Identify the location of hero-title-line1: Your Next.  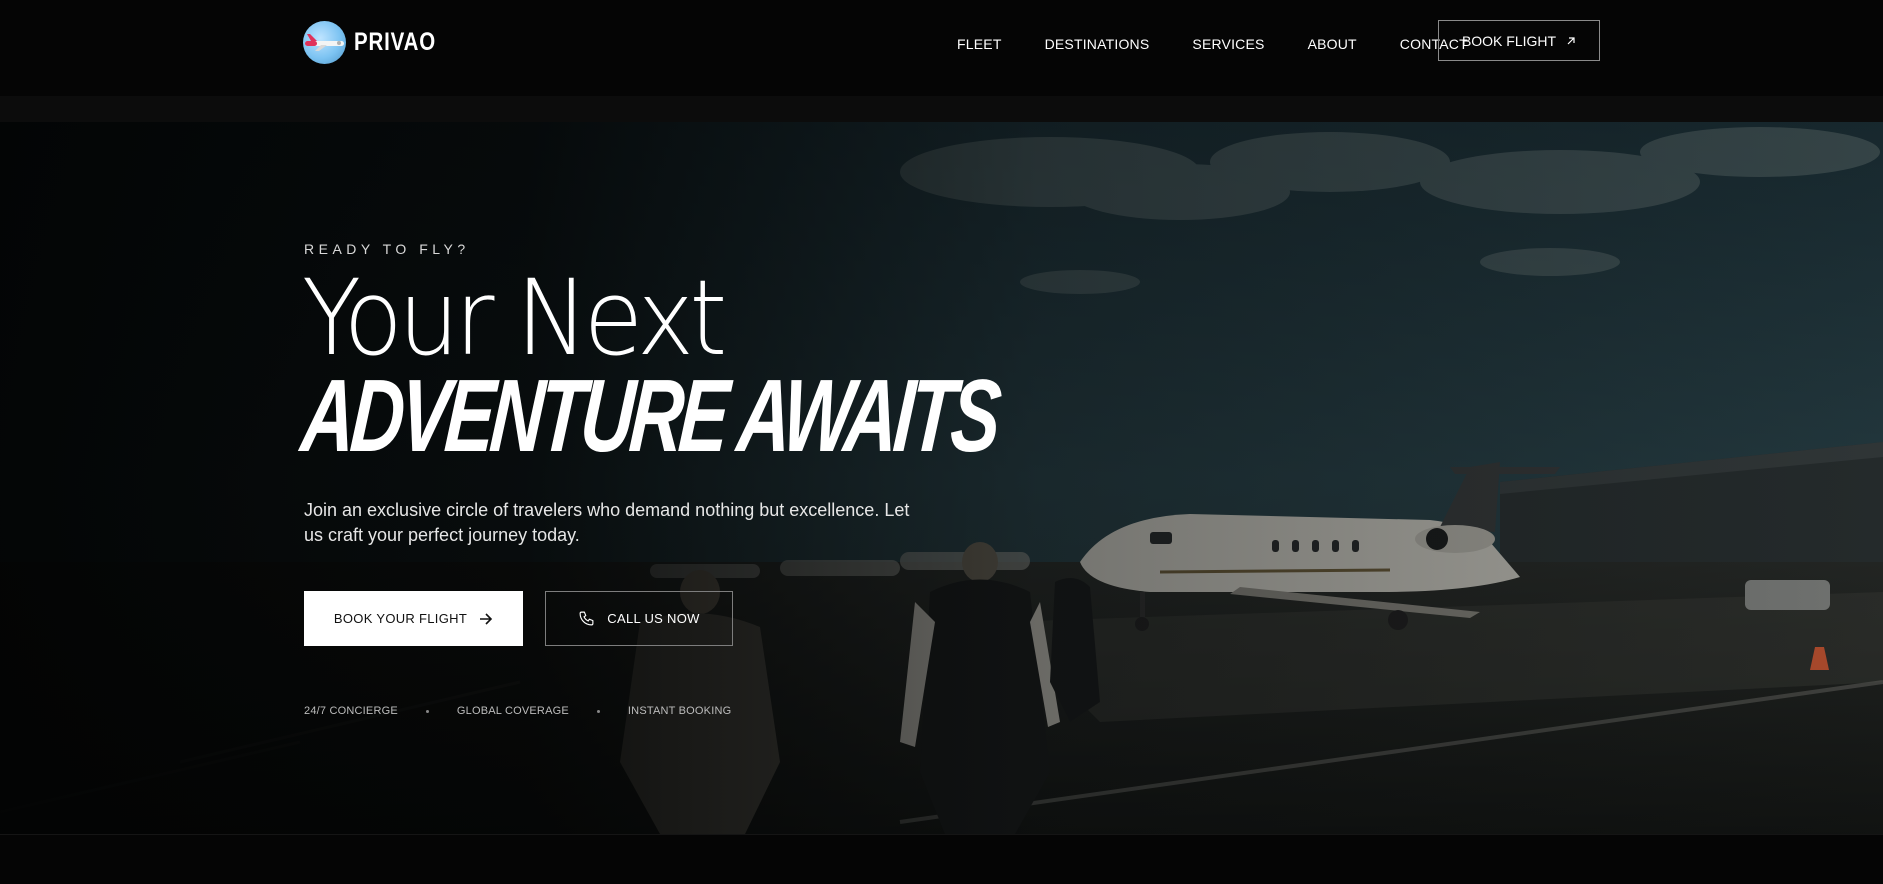
(514, 318).